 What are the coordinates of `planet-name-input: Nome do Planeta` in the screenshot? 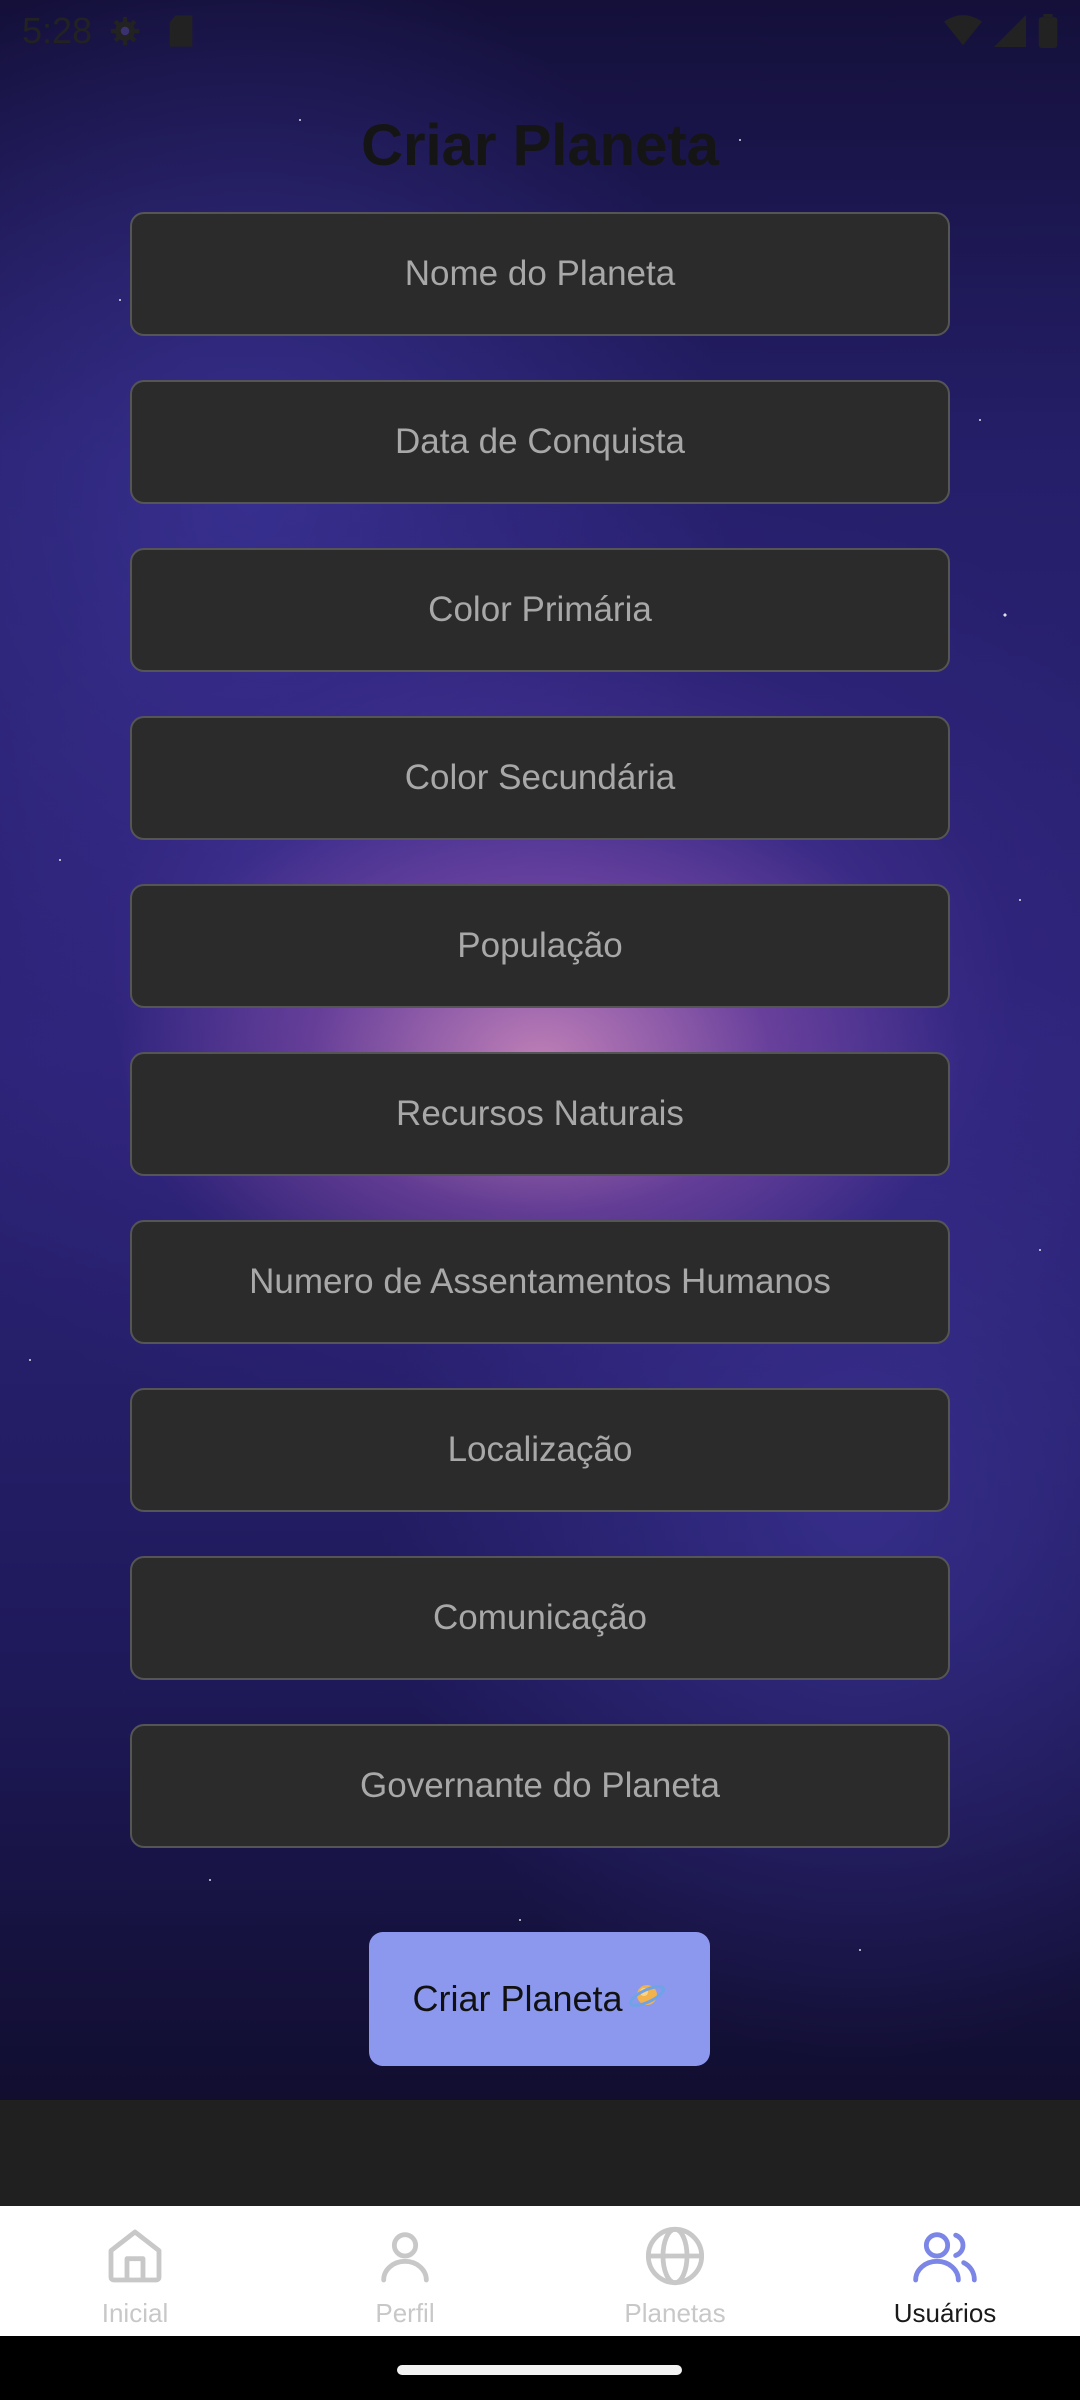 It's located at (540, 274).